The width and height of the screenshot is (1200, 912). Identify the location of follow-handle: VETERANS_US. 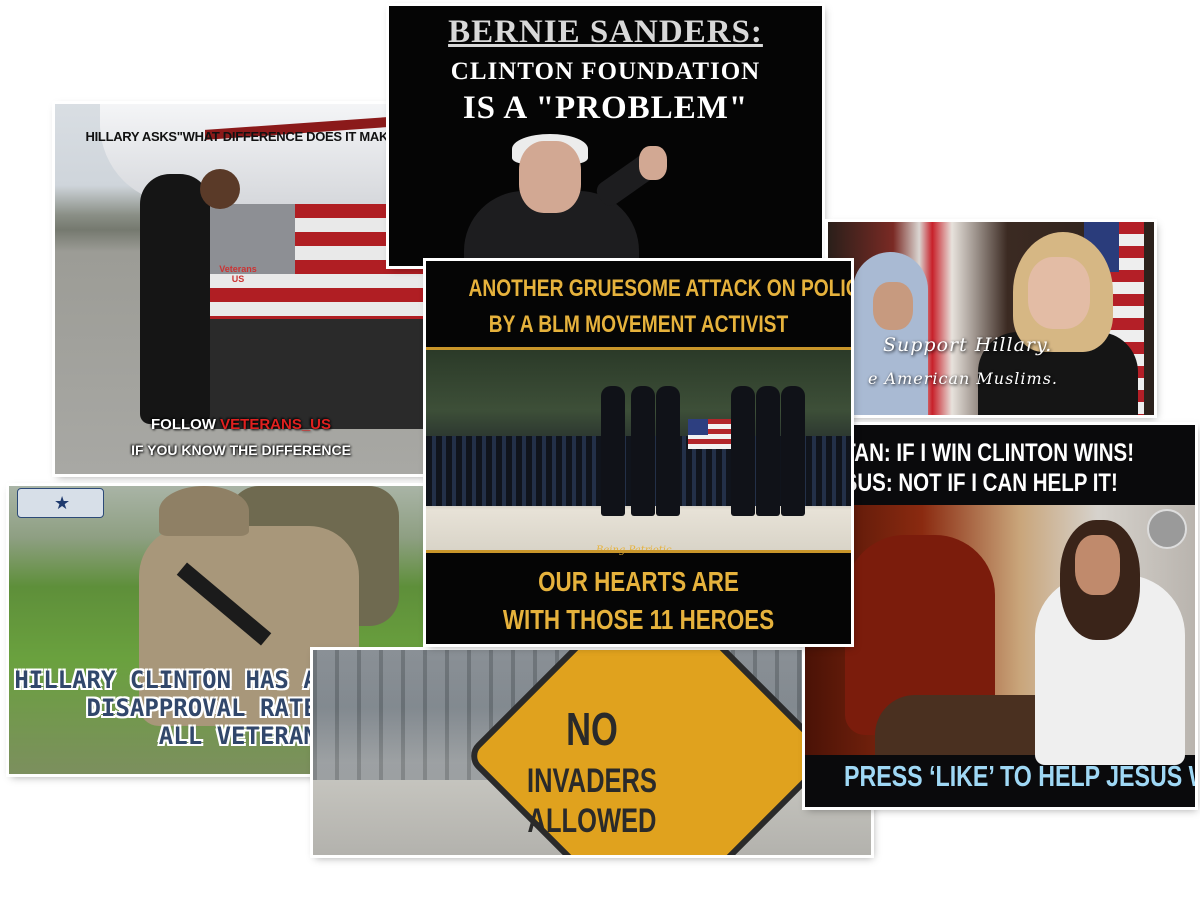
(275, 424).